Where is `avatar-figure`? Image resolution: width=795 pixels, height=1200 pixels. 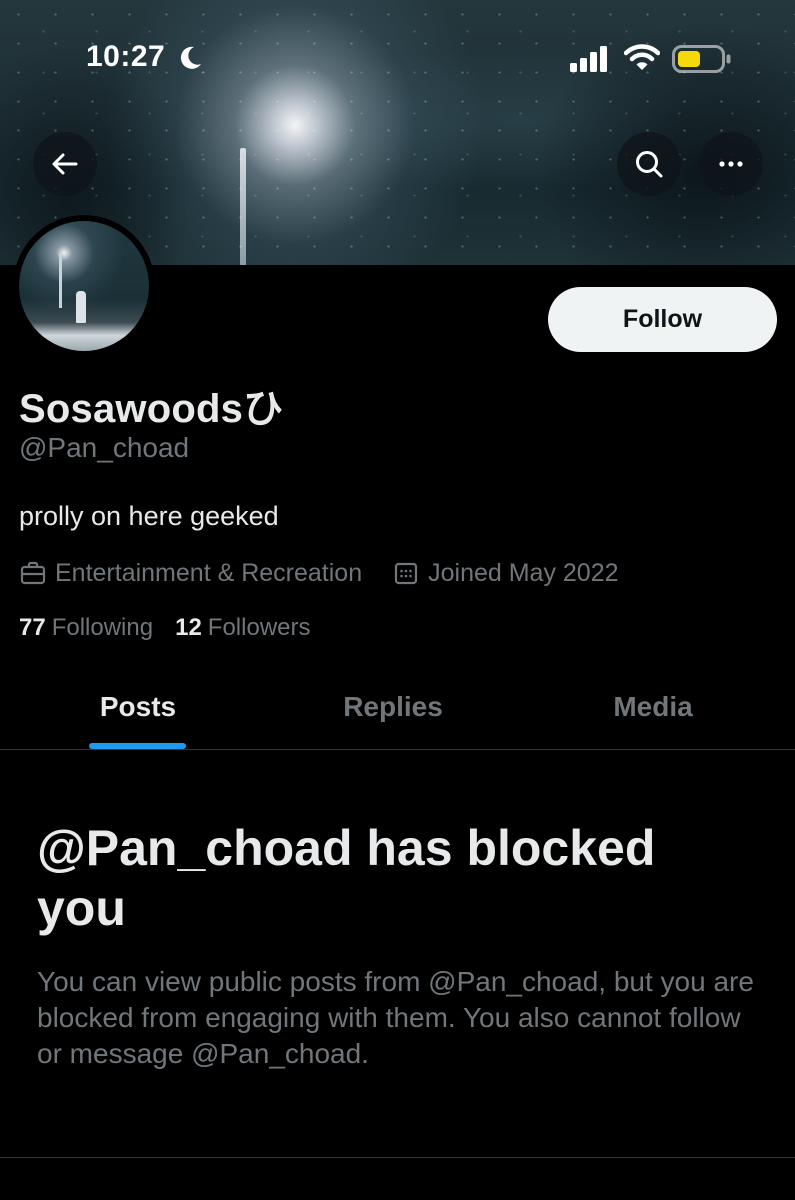 avatar-figure is located at coordinates (81, 307).